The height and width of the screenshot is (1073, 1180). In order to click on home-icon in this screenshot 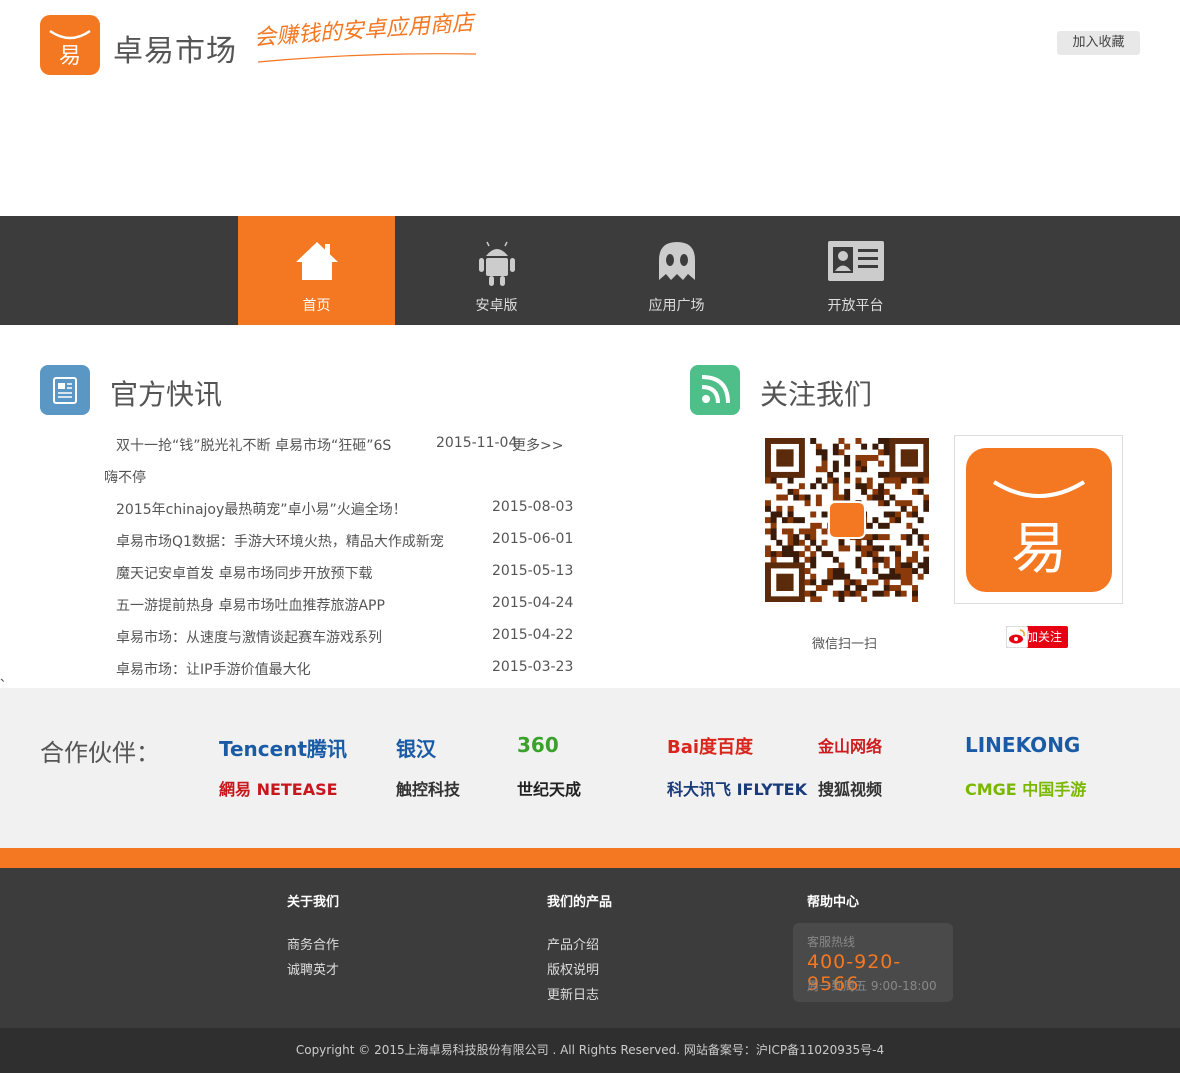, I will do `click(316, 261)`.